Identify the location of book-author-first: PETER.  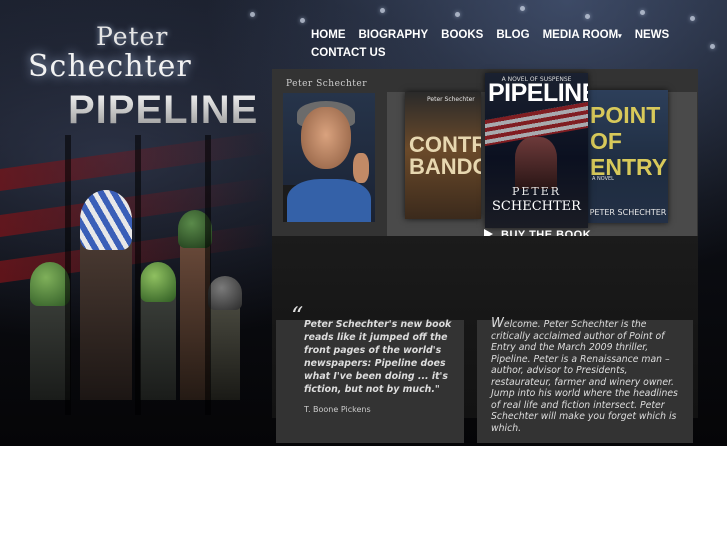
(536, 191).